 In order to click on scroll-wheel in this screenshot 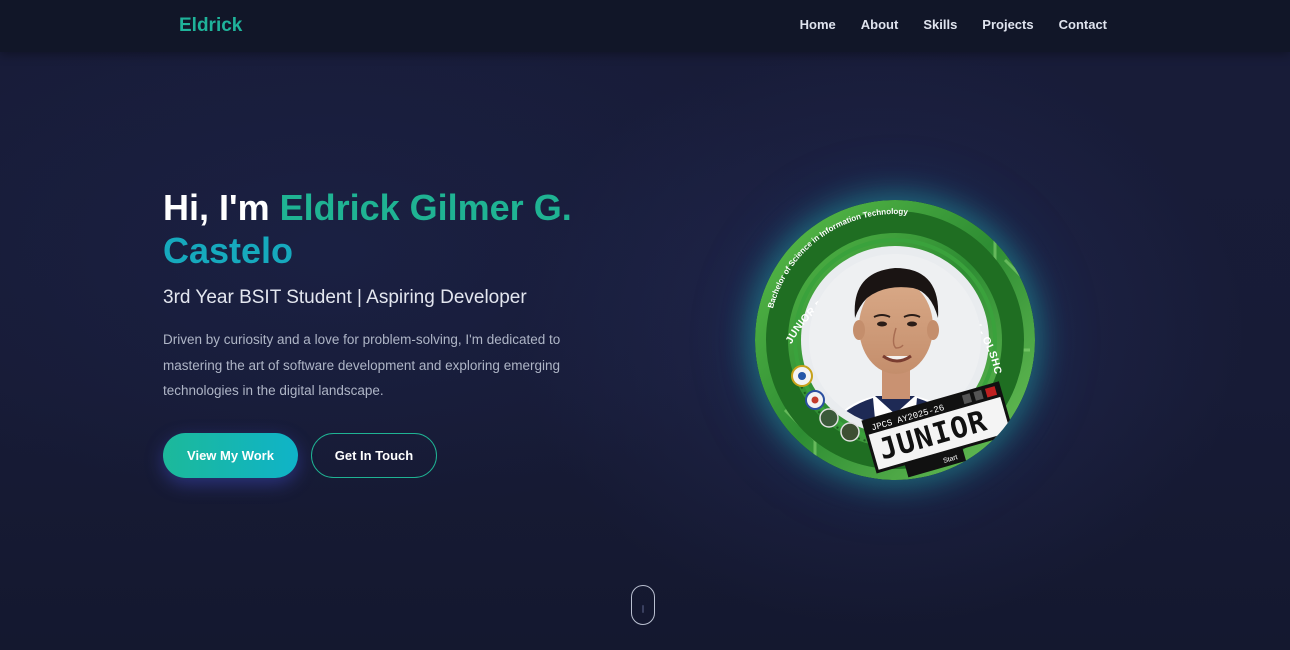, I will do `click(643, 609)`.